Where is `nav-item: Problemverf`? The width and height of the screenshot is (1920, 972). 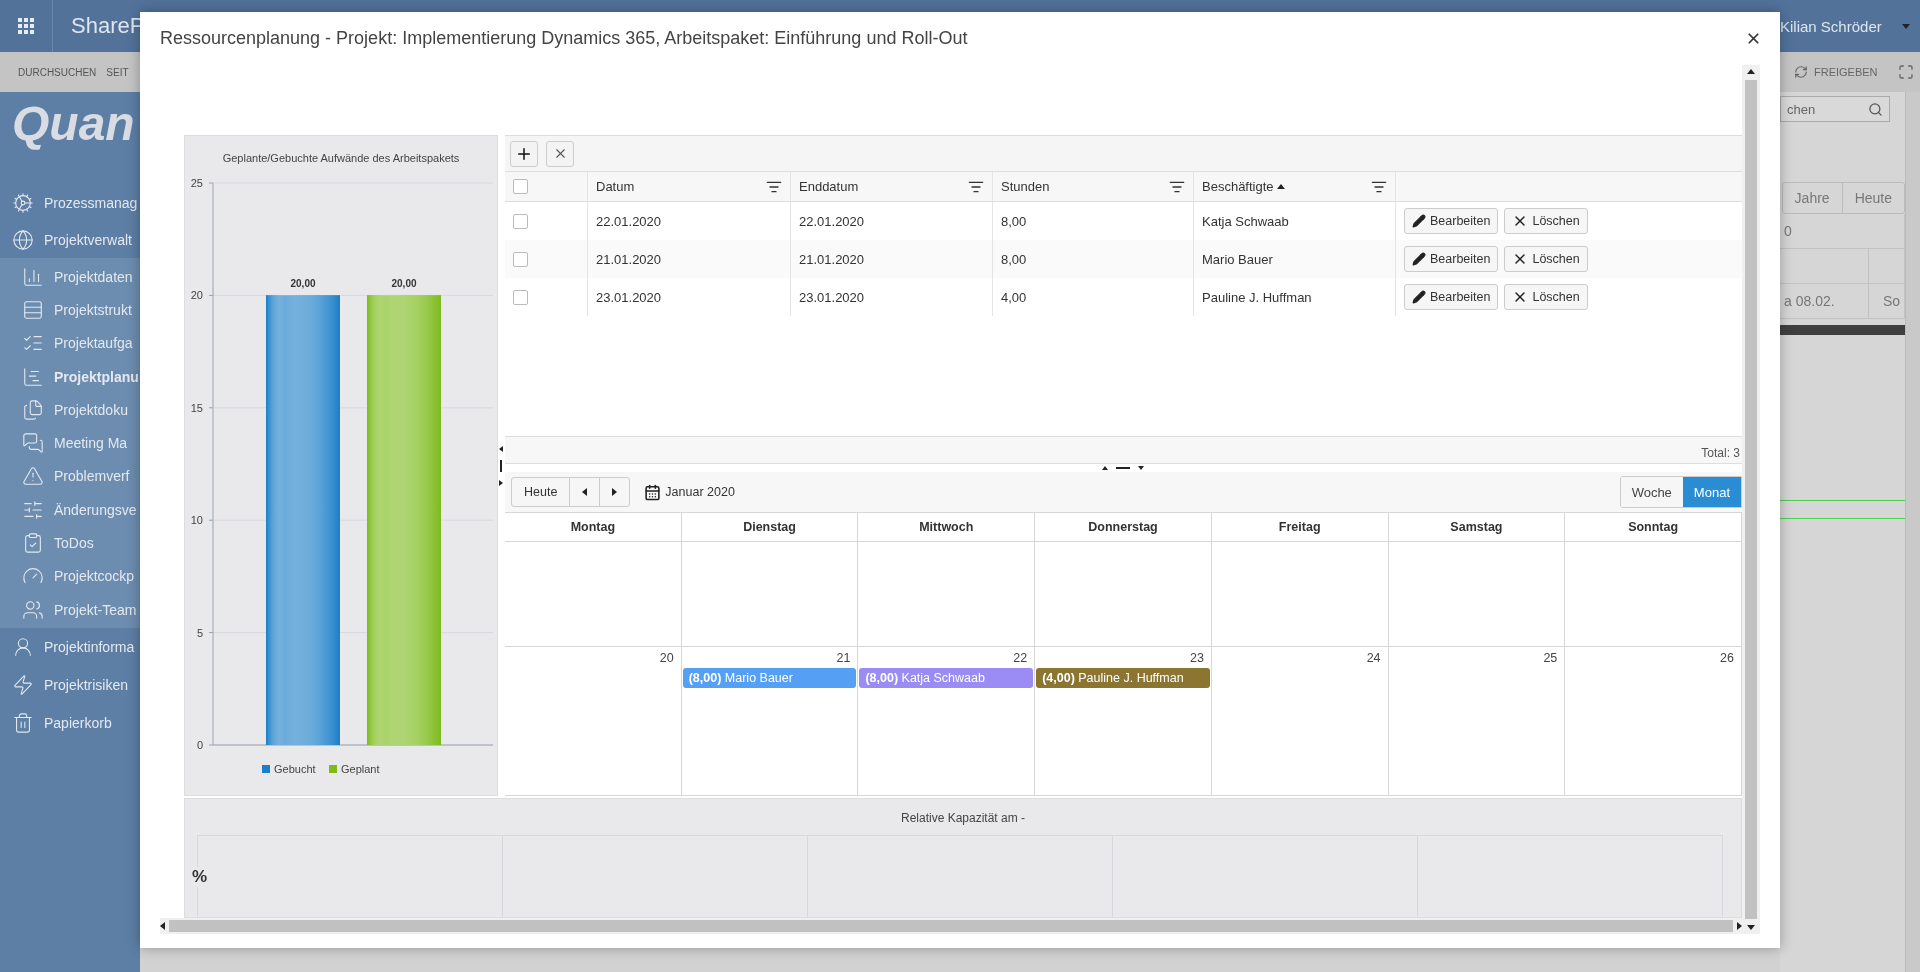
nav-item: Problemverf is located at coordinates (70, 476).